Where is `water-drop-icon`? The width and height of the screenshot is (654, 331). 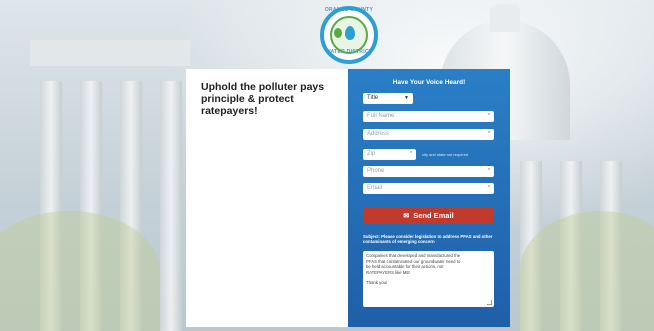
water-drop-icon is located at coordinates (350, 33).